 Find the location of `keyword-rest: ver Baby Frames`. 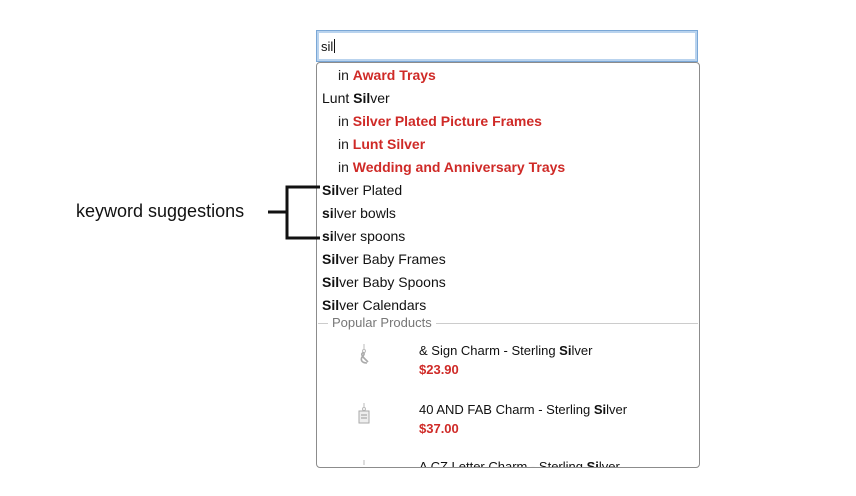

keyword-rest: ver Baby Frames is located at coordinates (392, 259).